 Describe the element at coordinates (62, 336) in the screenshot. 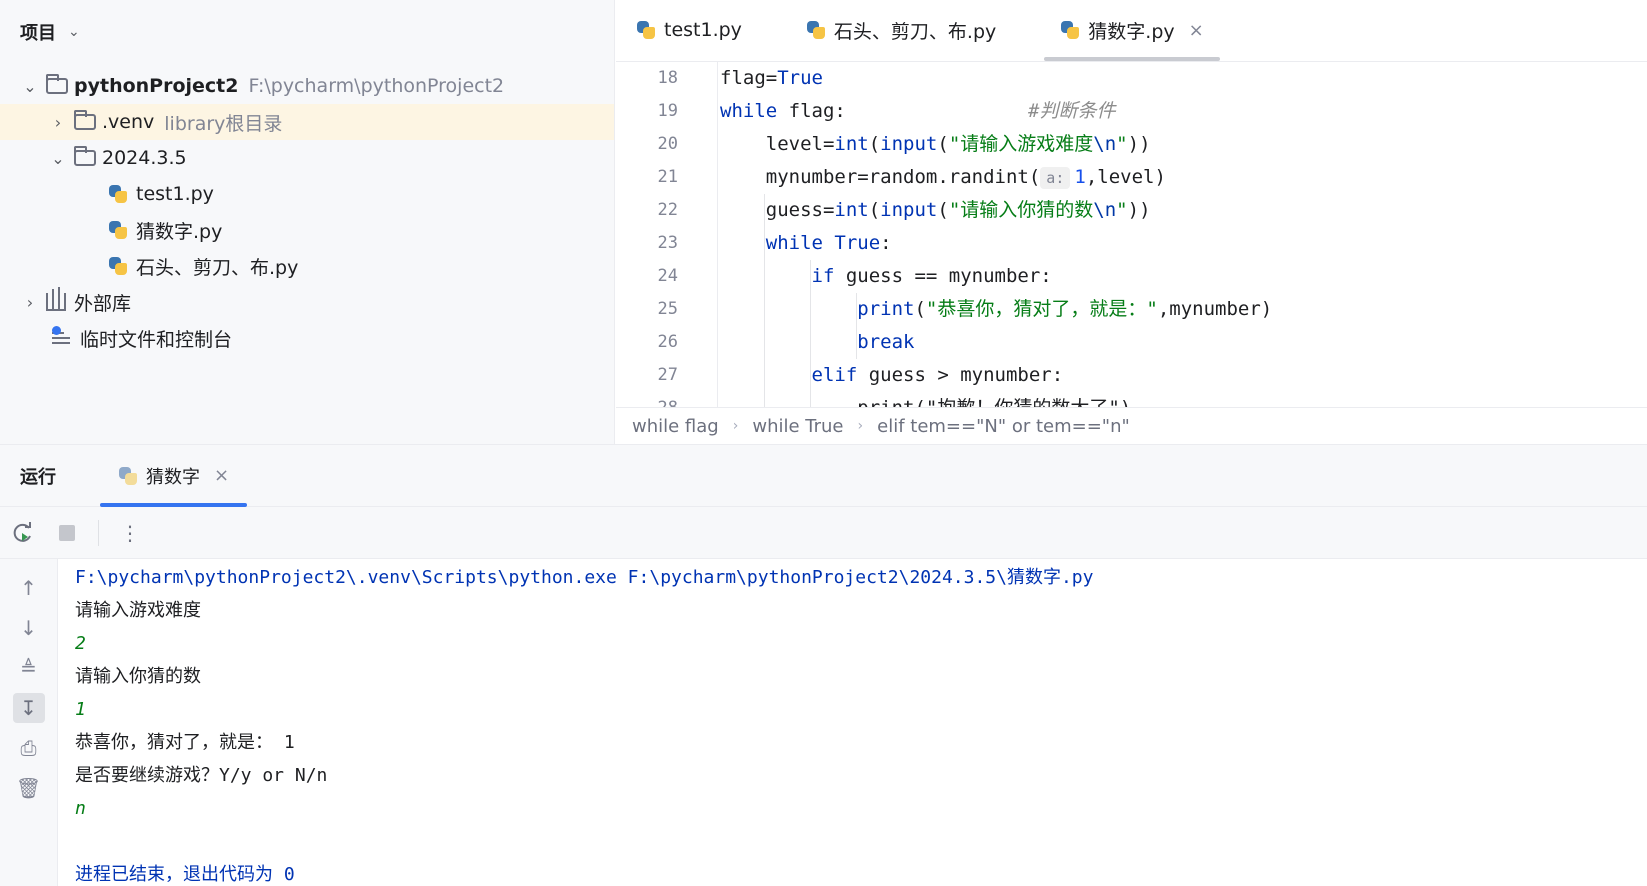

I see `scratch-file-icon` at that location.